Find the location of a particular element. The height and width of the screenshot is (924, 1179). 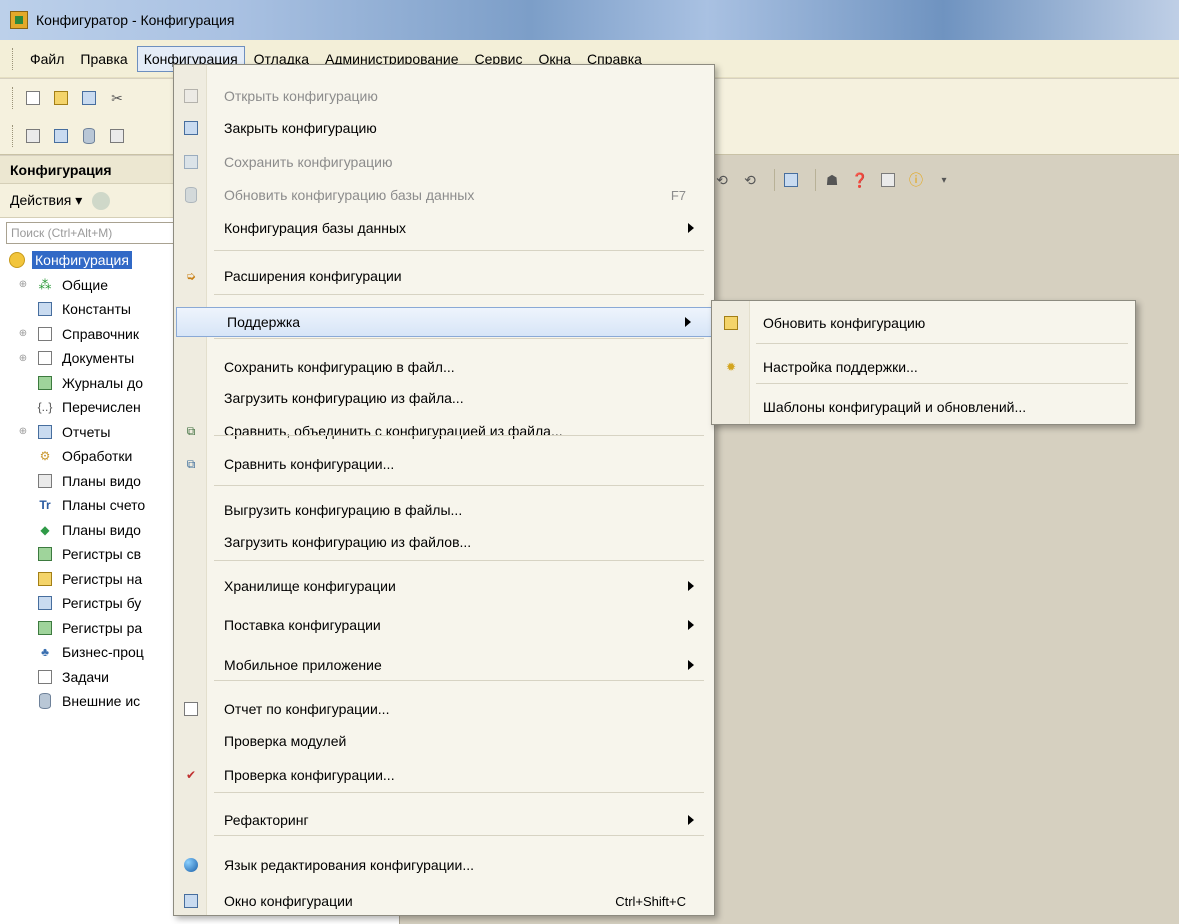

menu-item-label: Хранилище конфигурации is located at coordinates (310, 586).